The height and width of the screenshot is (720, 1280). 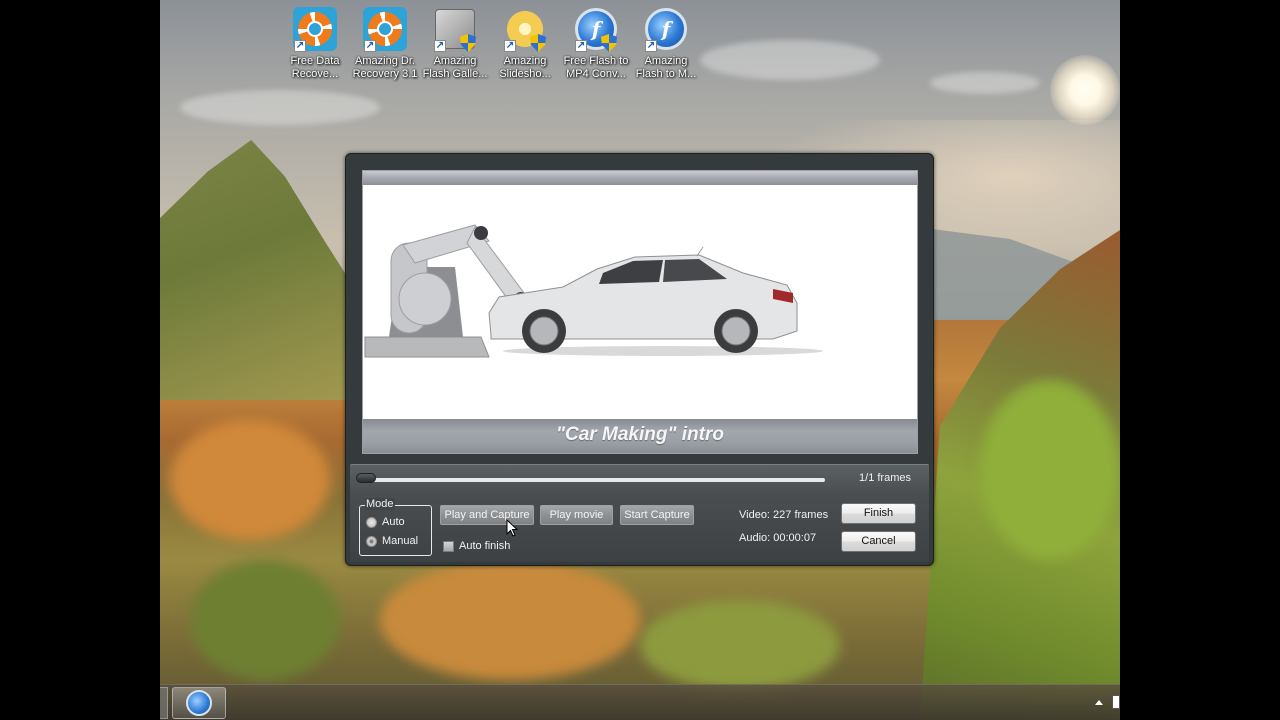 I want to click on icon-label: Free Data, so click(x=315, y=61).